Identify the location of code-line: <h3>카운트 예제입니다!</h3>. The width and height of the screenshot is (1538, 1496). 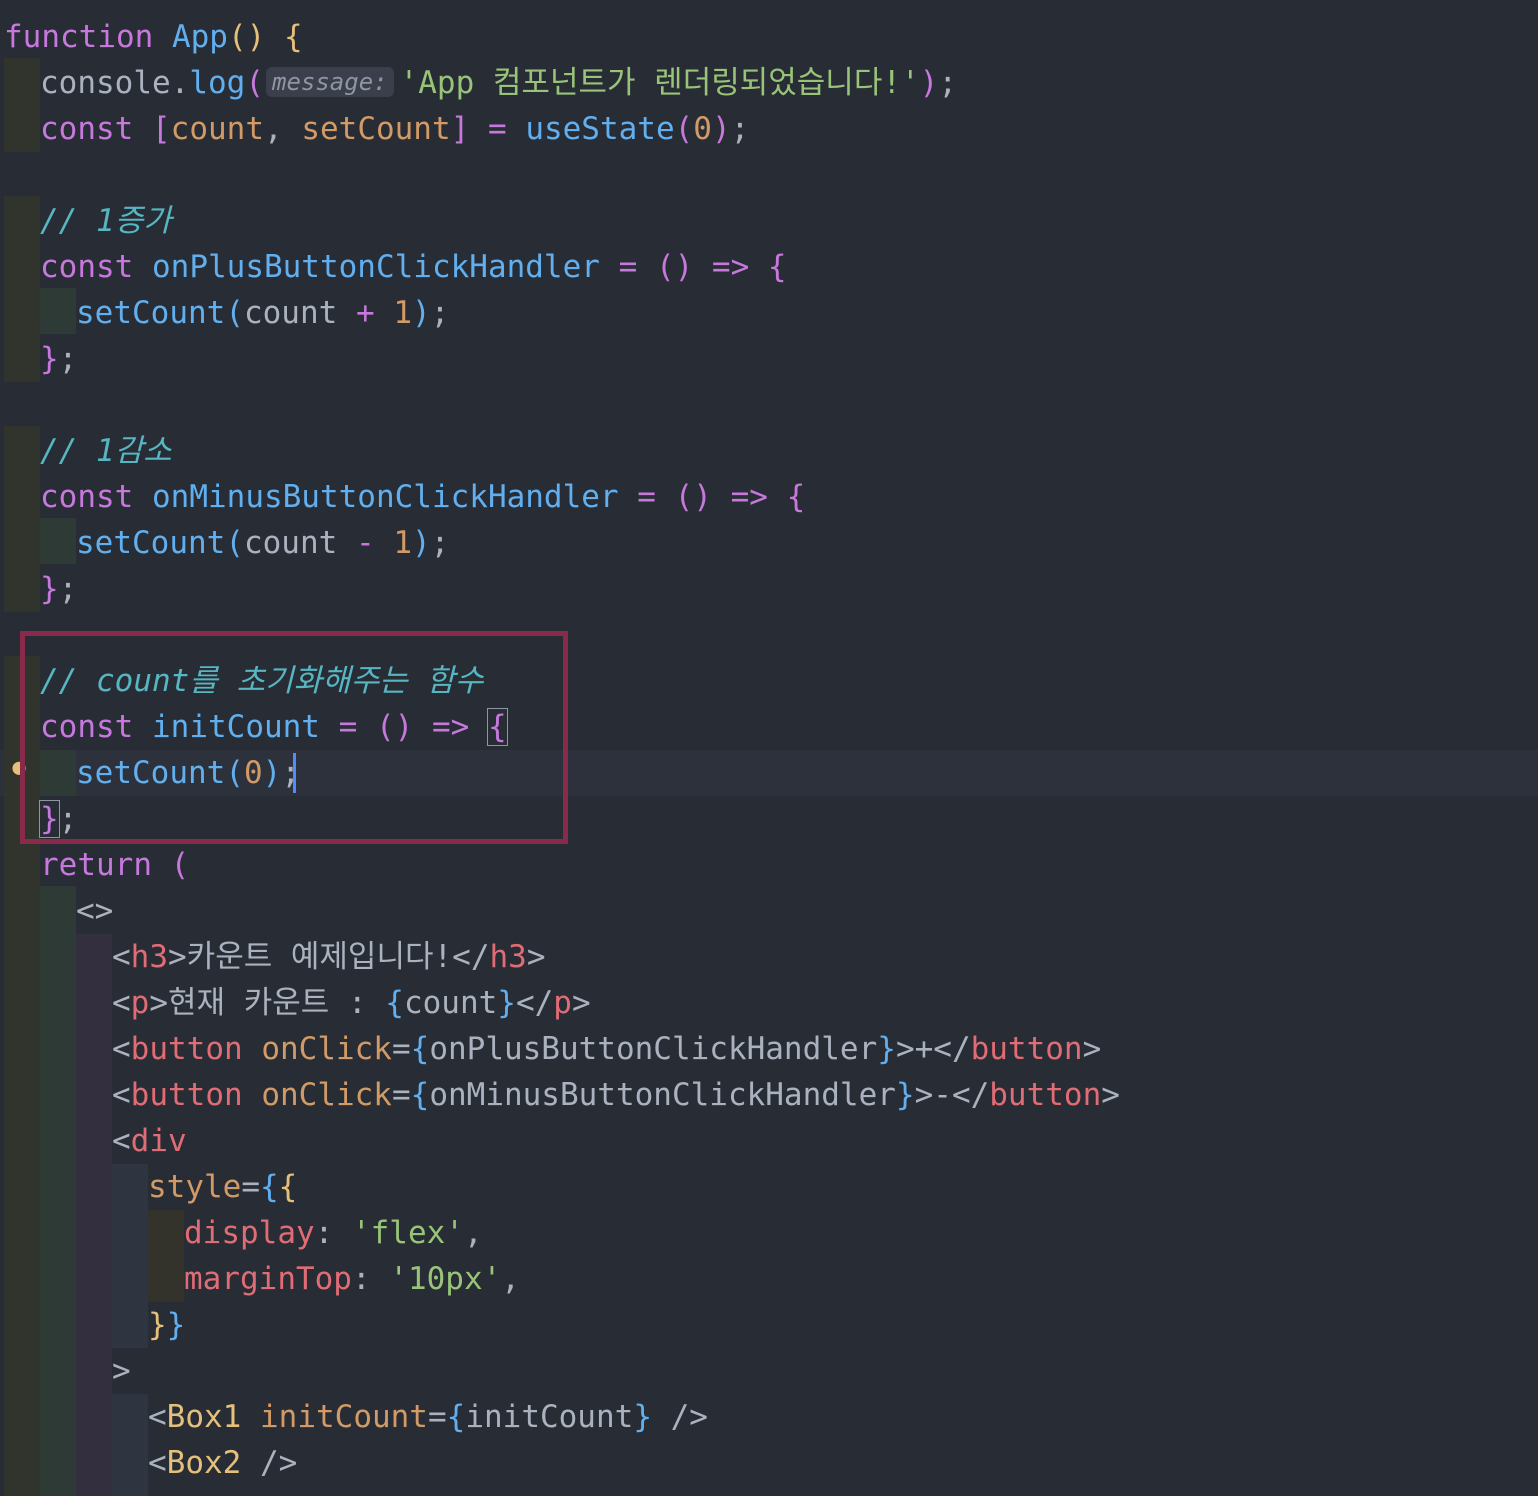
(329, 957).